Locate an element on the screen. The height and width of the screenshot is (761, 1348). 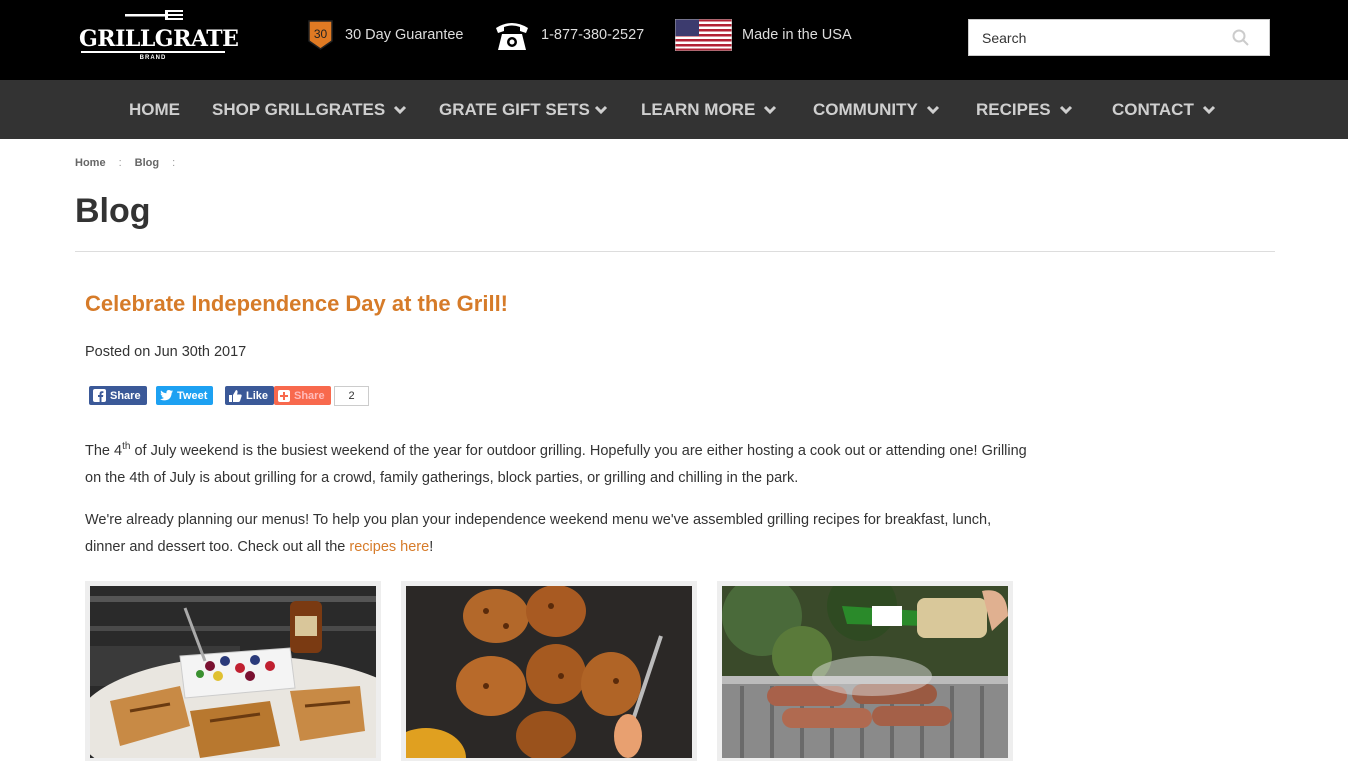
grilled-chicken-photo is located at coordinates (549, 671).